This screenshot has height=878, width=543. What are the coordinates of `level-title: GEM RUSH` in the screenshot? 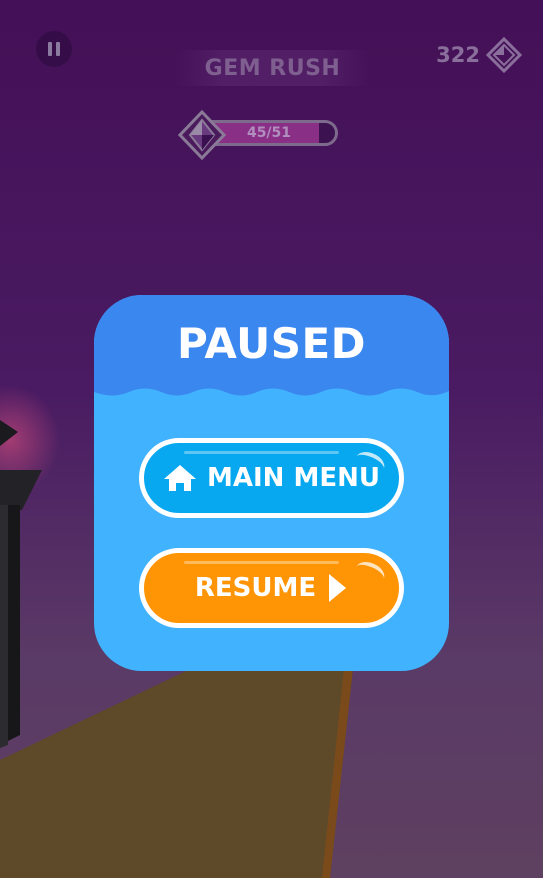 It's located at (272, 68).